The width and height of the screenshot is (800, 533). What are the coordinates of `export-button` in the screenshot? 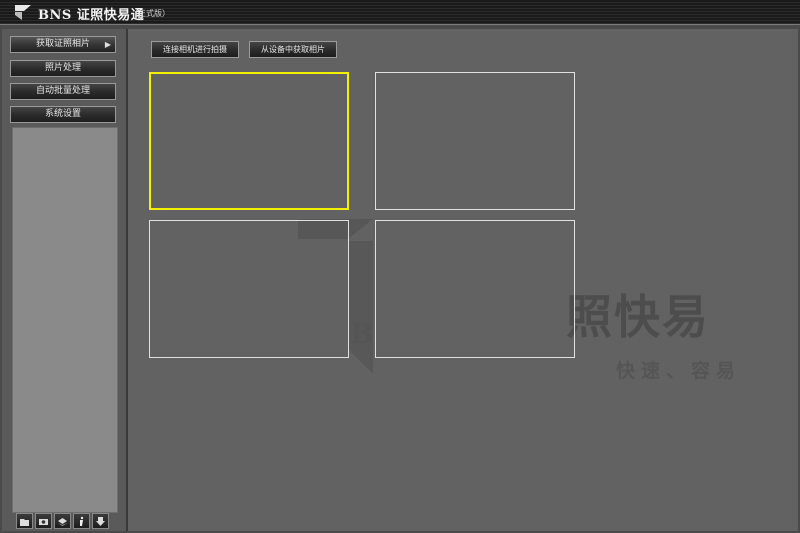 It's located at (100, 521).